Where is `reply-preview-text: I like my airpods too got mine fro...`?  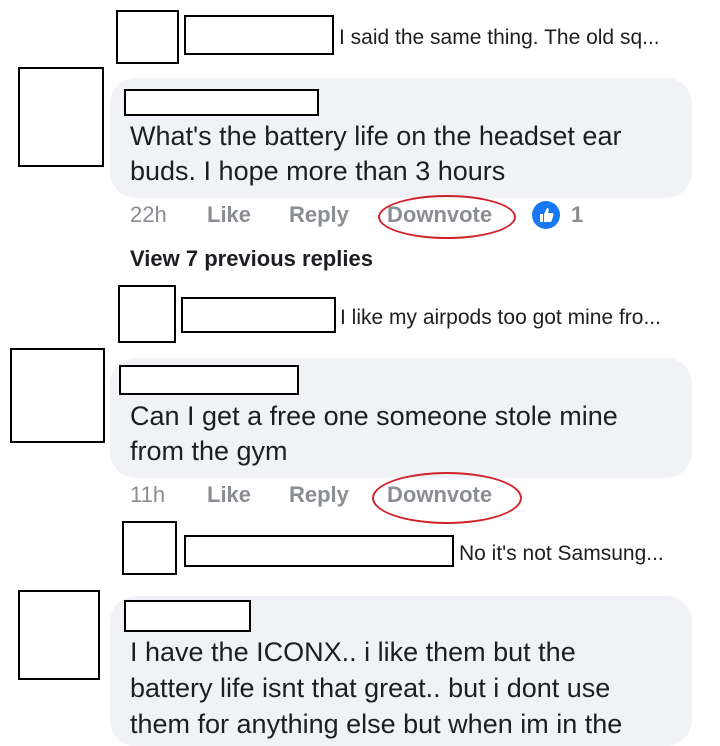 reply-preview-text: I like my airpods too got mine fro... is located at coordinates (500, 318).